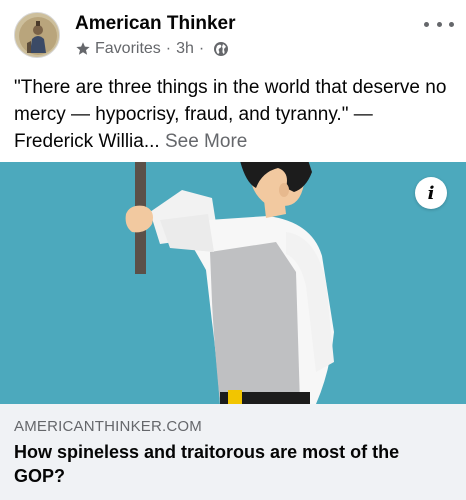  I want to click on post-time: 3h, so click(185, 49).